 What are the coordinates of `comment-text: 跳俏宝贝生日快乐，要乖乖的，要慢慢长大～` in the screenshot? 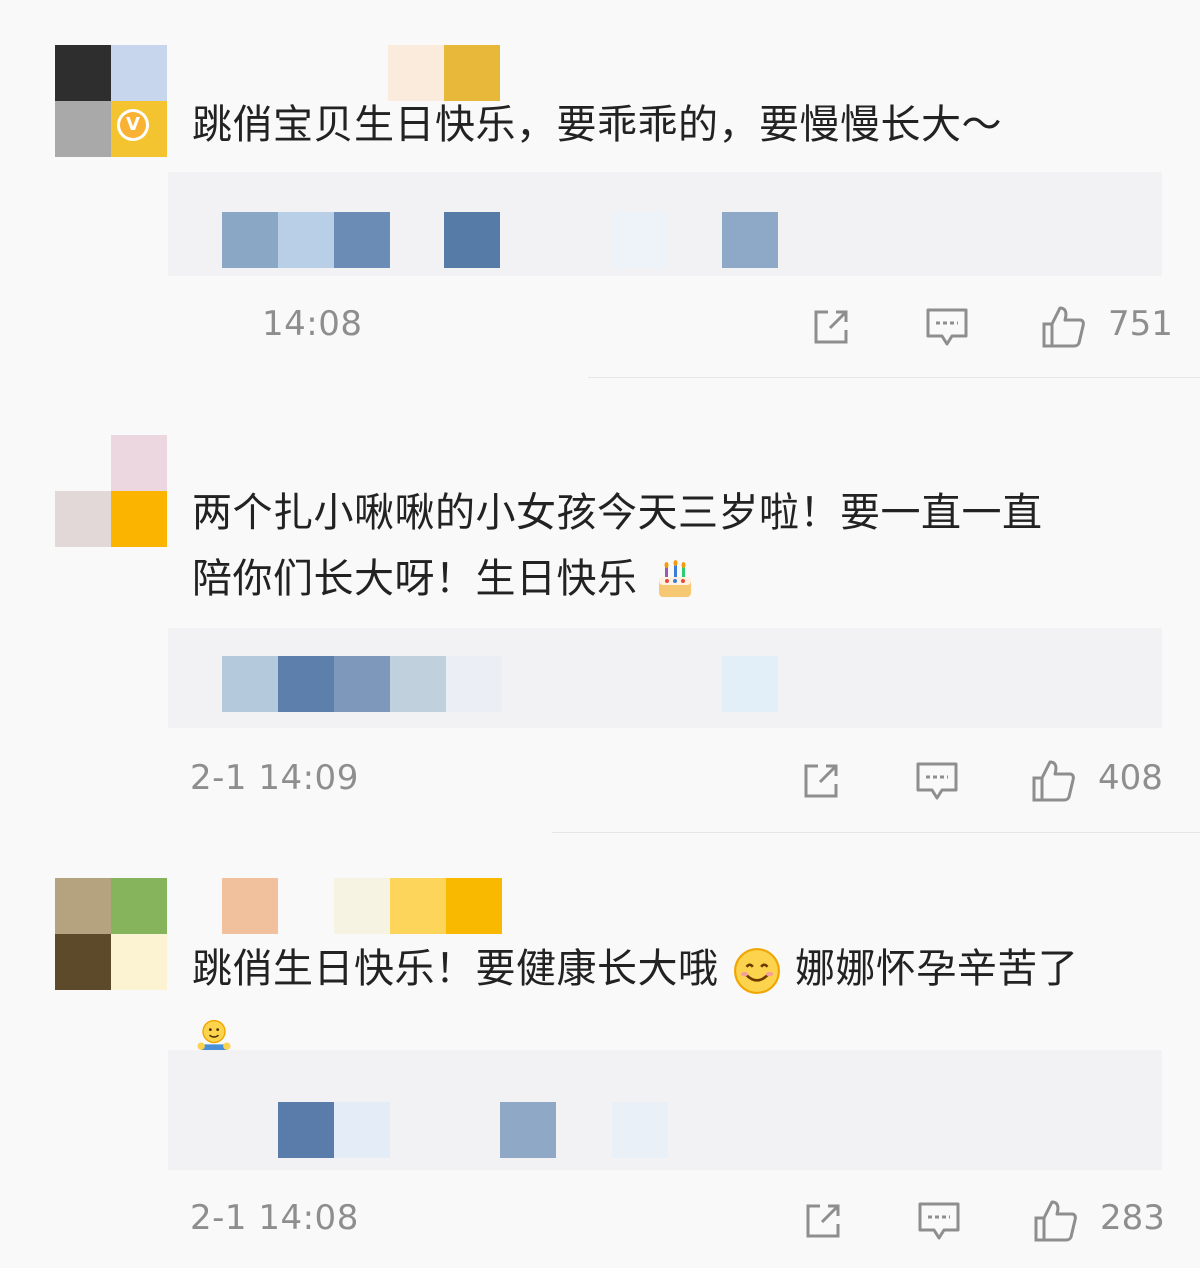 It's located at (597, 125).